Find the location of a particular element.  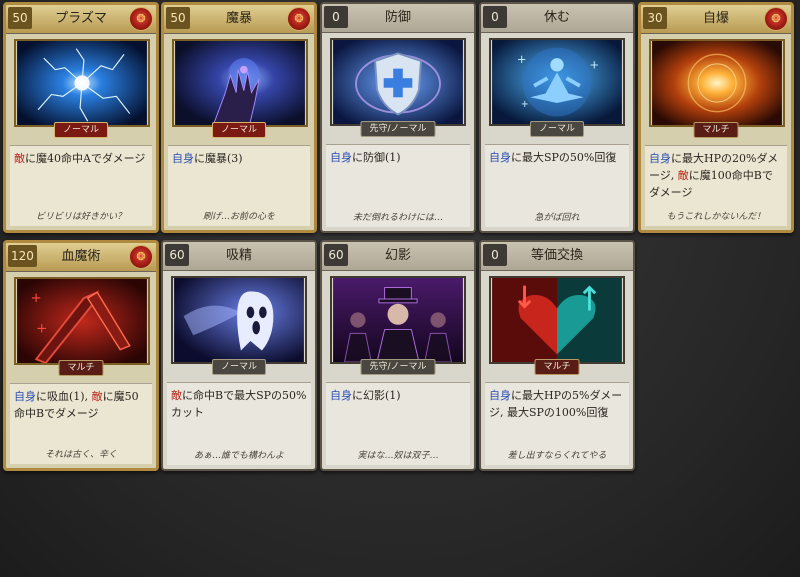

plasma-art-icon is located at coordinates (82, 83).